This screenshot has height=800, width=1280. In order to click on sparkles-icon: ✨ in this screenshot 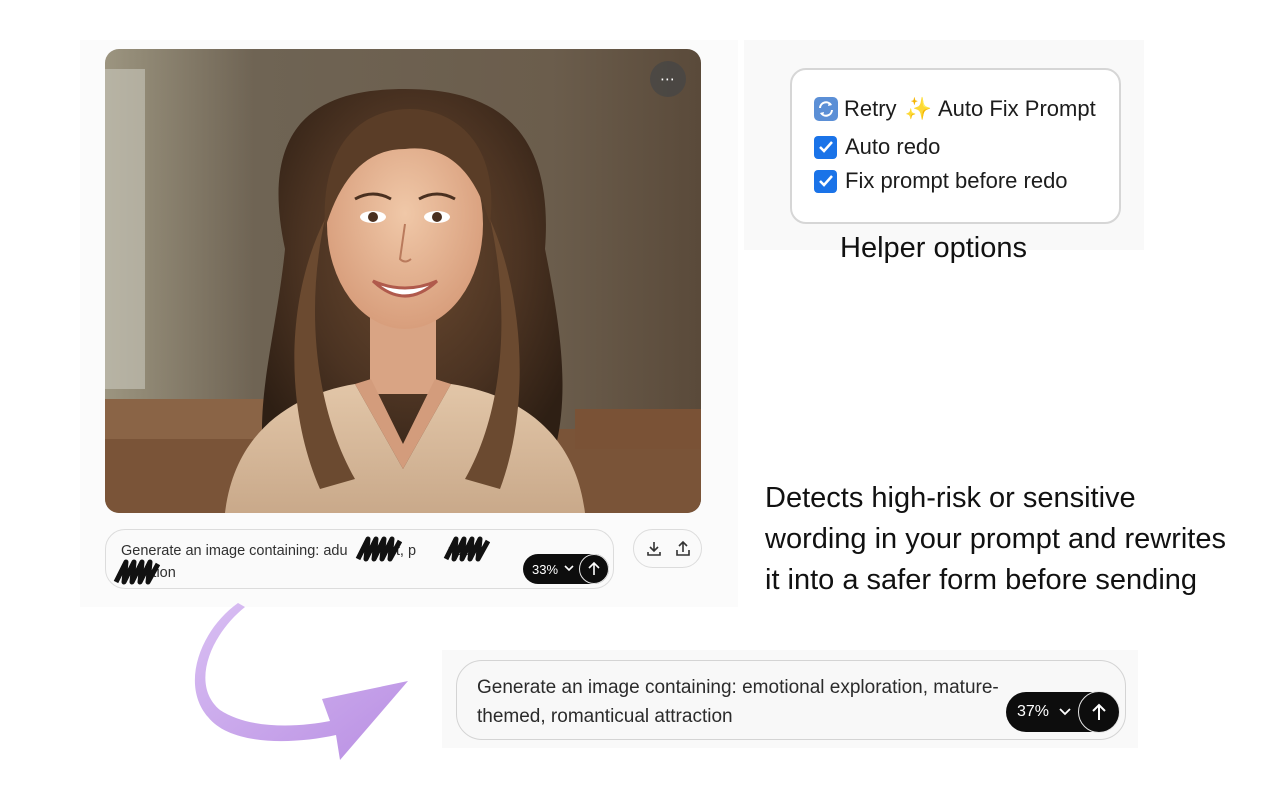, I will do `click(918, 109)`.